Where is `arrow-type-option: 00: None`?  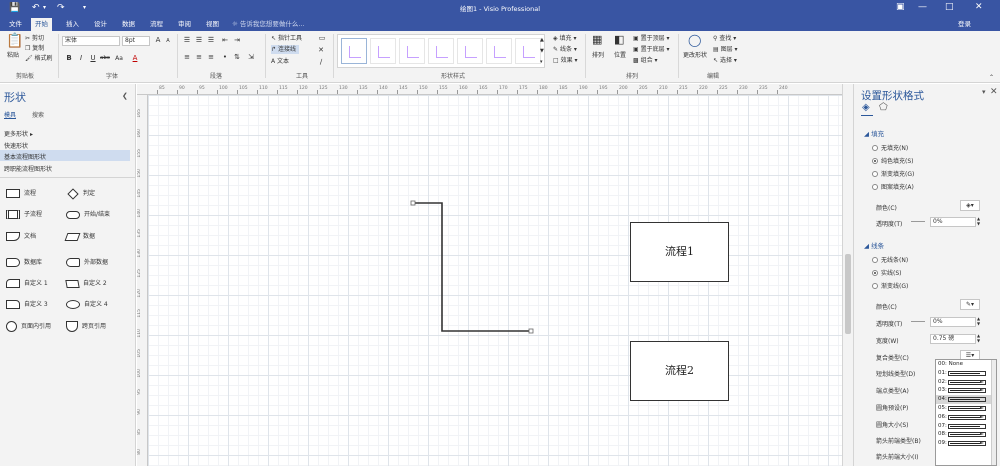 arrow-type-option: 00: None is located at coordinates (966, 364).